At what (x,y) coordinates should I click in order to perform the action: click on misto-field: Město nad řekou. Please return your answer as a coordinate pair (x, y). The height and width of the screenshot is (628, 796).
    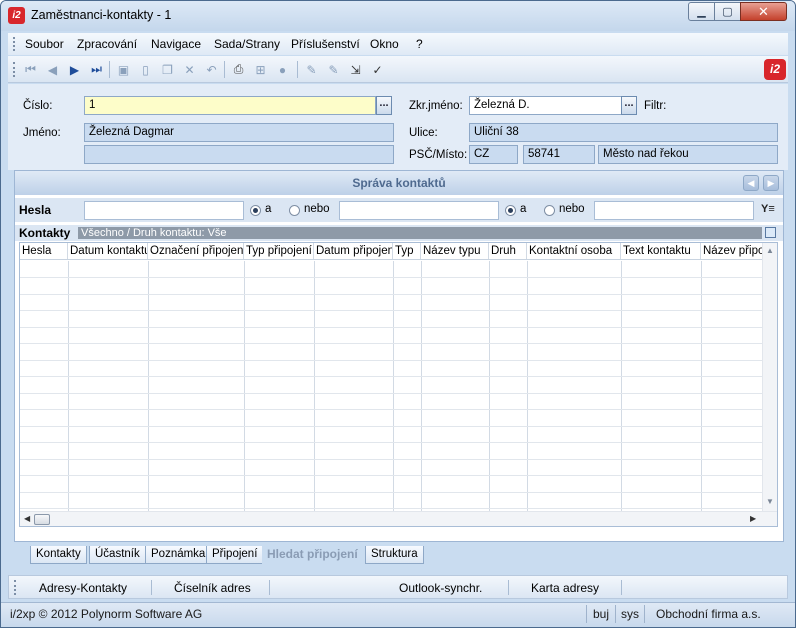
    Looking at the image, I should click on (688, 154).